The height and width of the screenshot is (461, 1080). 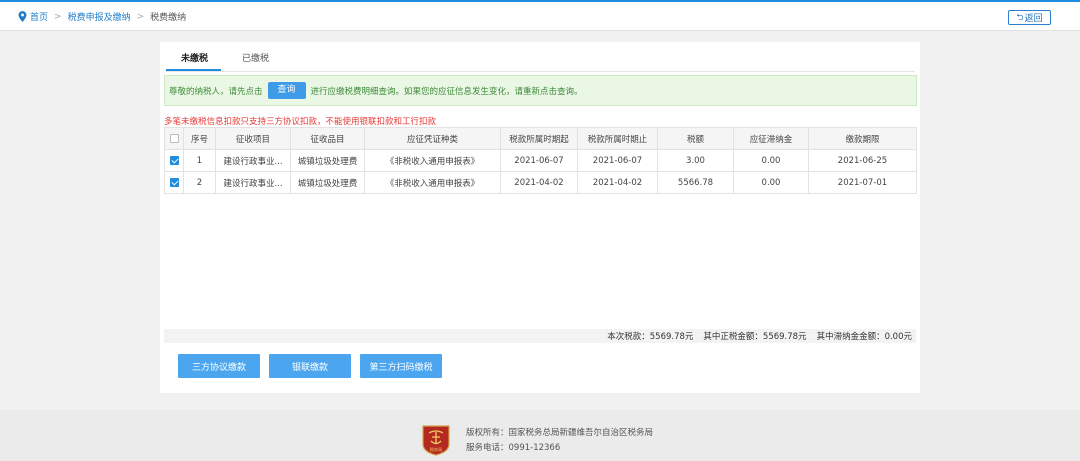 I want to click on tab-unpaid: 未缴税, so click(x=194, y=57).